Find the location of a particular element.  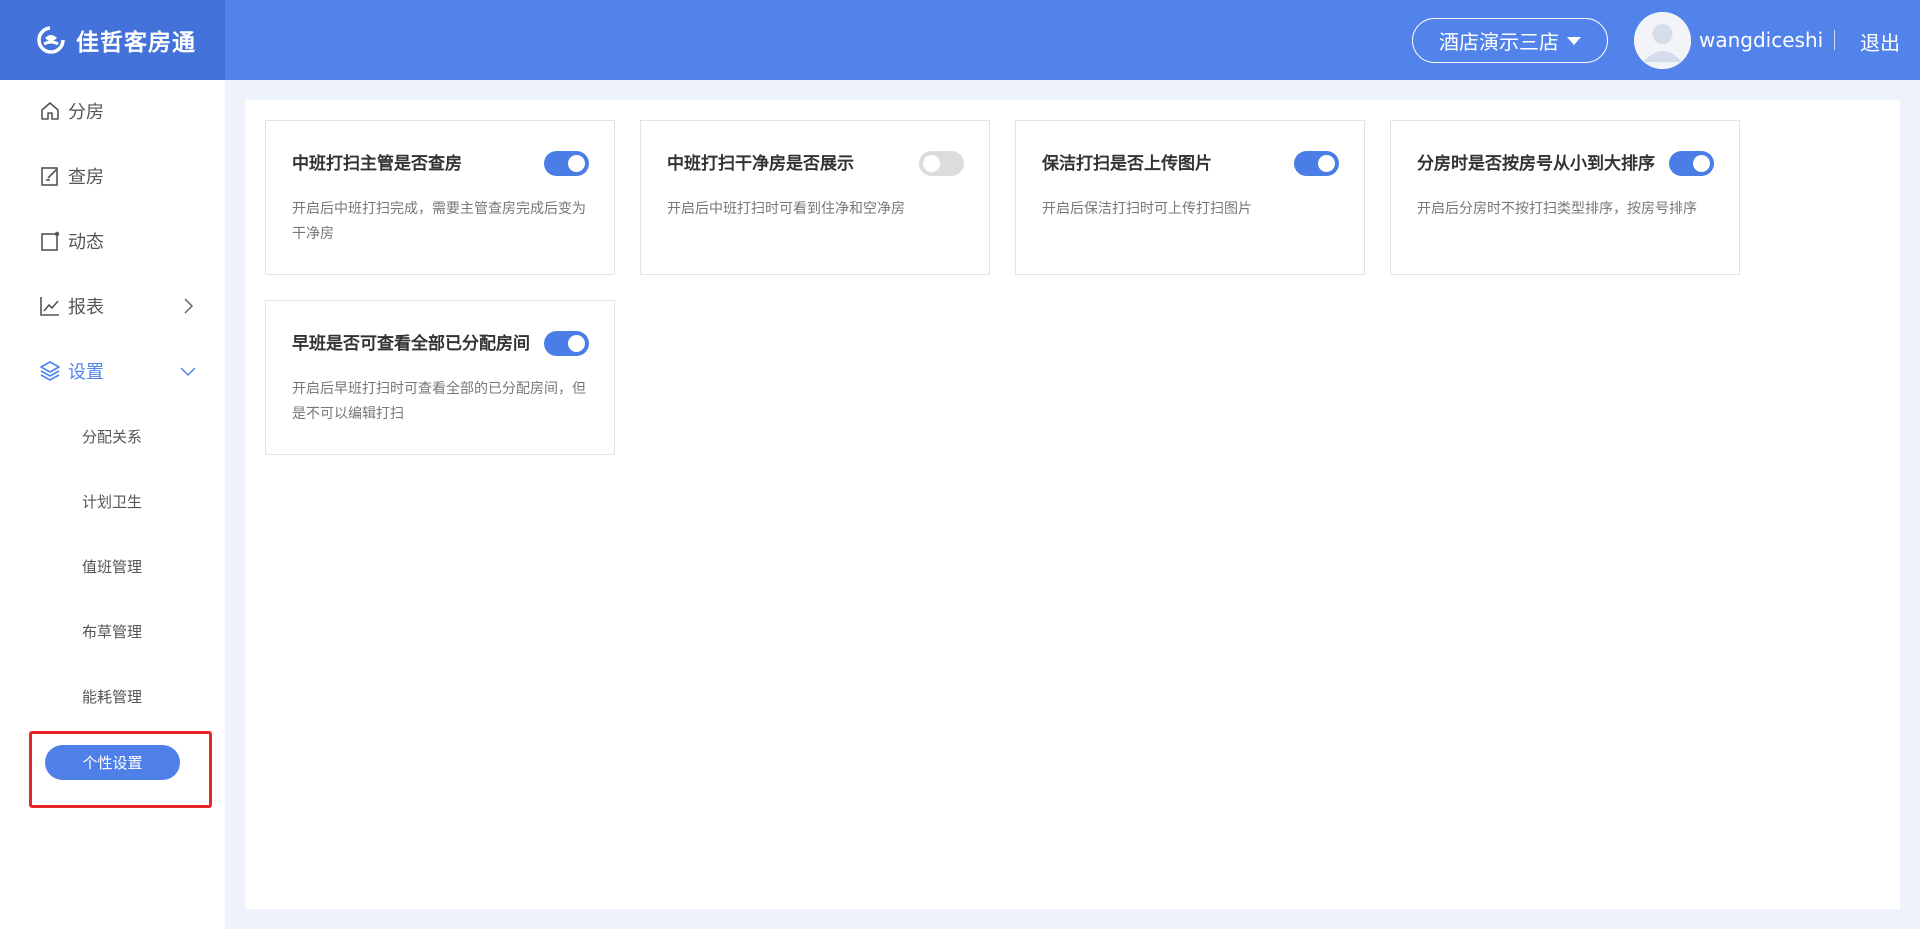

chart-line-icon is located at coordinates (49, 306).